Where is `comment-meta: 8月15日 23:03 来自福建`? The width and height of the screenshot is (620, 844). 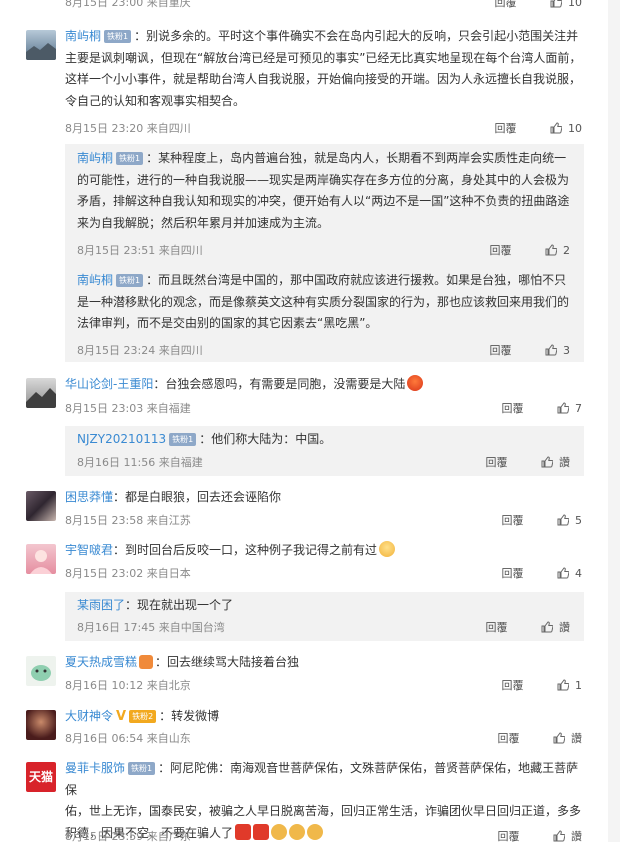
comment-meta: 8月15日 23:03 来自福建 is located at coordinates (128, 408).